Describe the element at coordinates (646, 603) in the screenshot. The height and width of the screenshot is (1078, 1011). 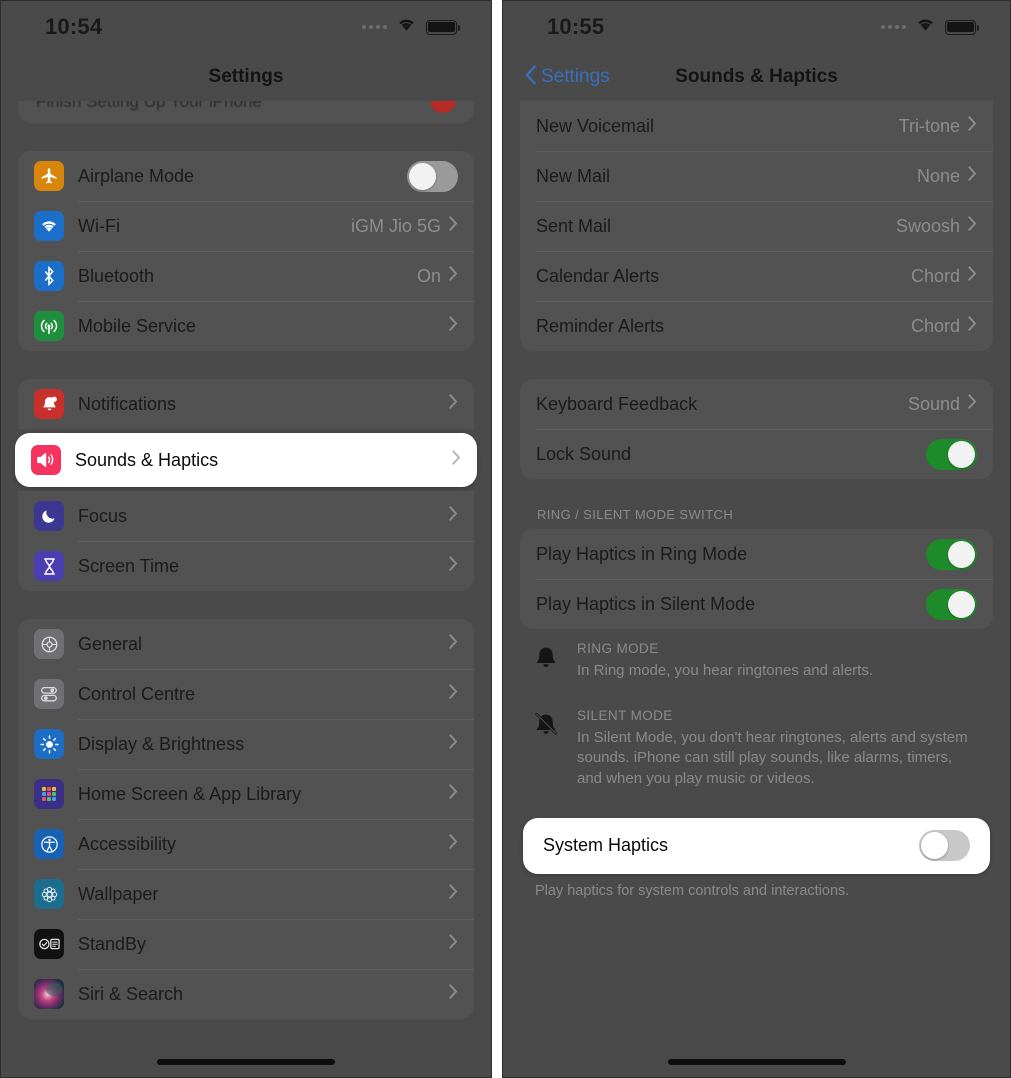
I see `row-label: Play Haptics in Silent Mode` at that location.